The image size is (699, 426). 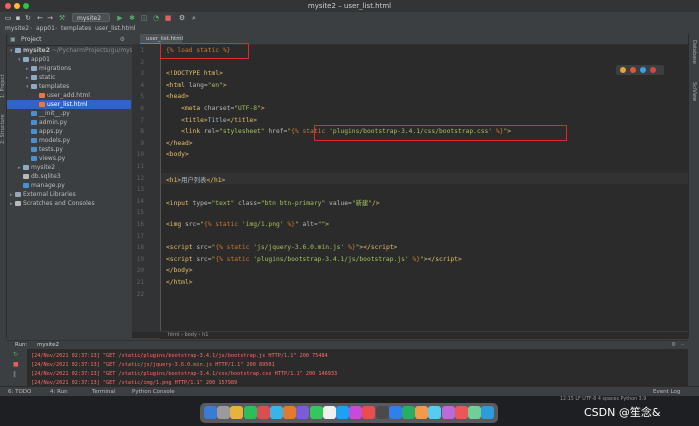 What do you see at coordinates (179, 282) in the screenshot?
I see `code-line: </html>` at bounding box center [179, 282].